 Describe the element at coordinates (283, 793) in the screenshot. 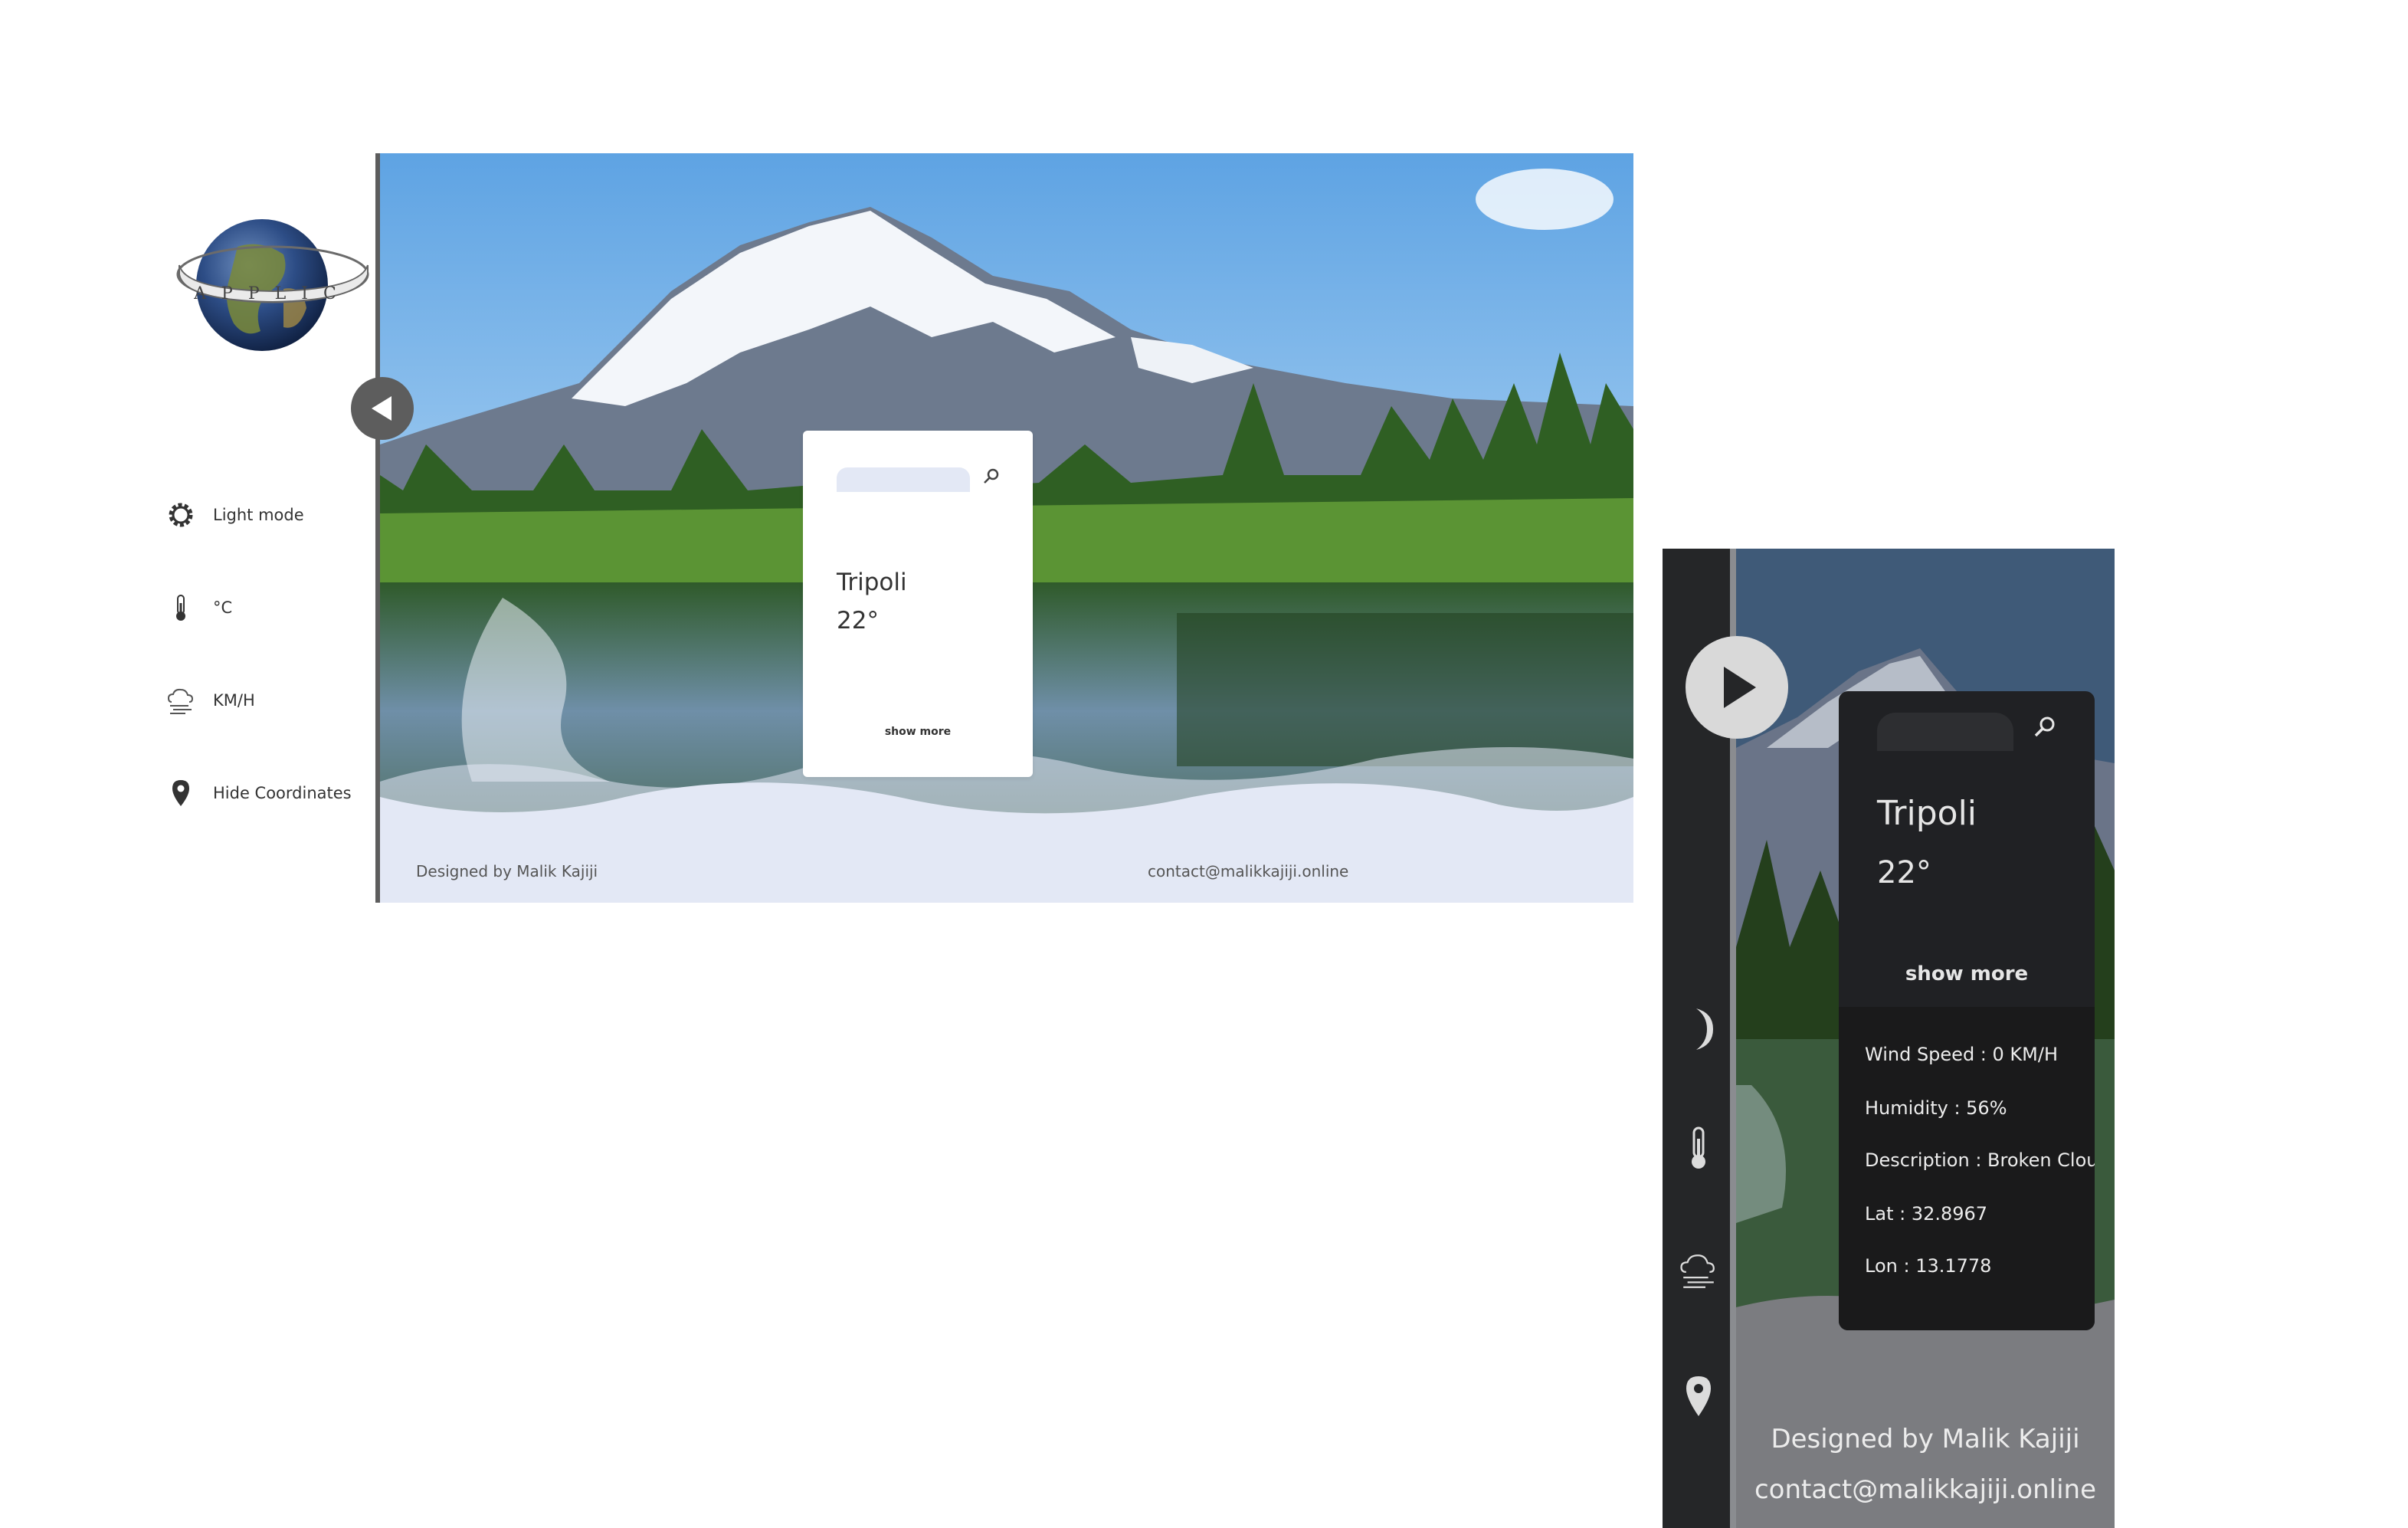

I see `hide-coordinates-label: Hide Coordinates` at that location.